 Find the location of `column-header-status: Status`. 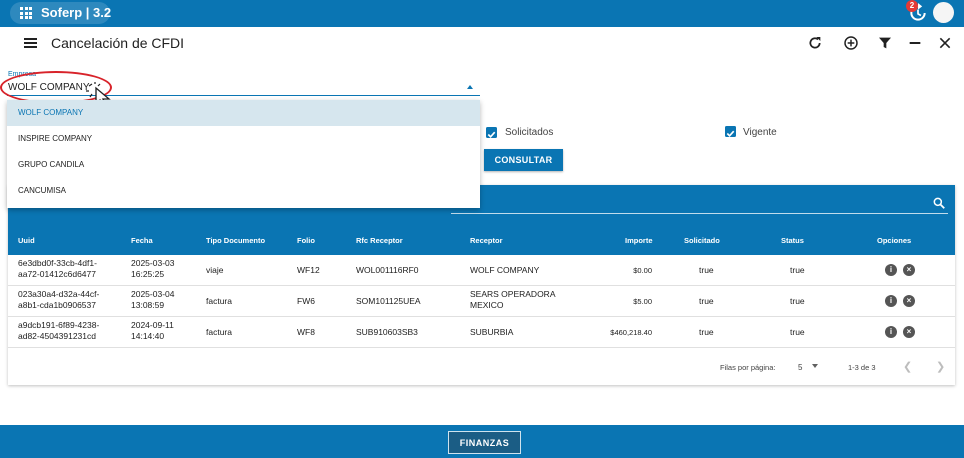

column-header-status: Status is located at coordinates (792, 240).